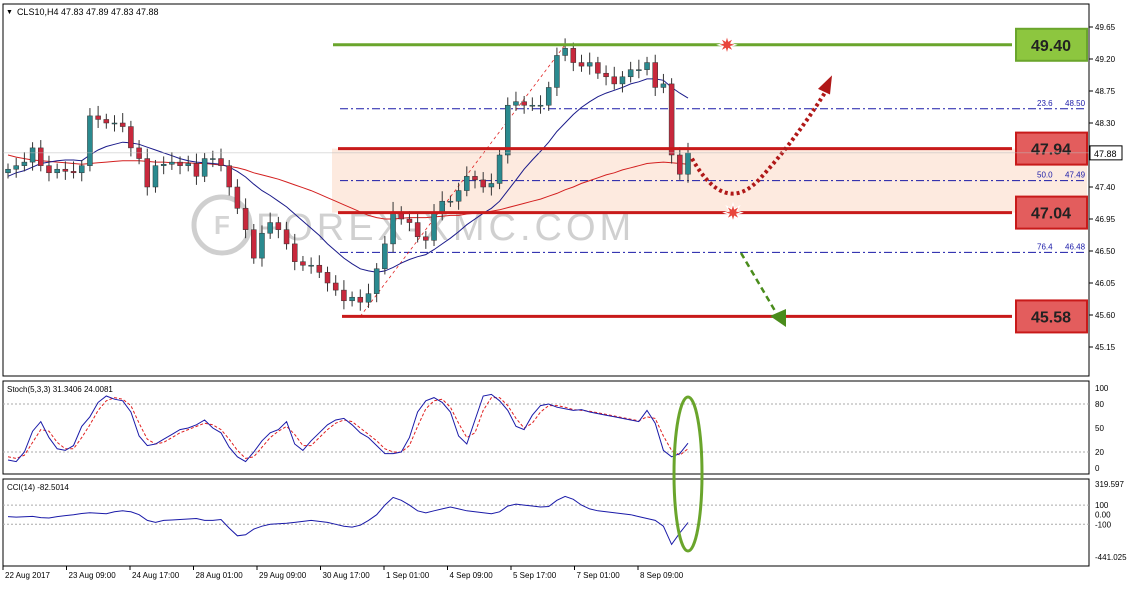 This screenshot has height=589, width=1135. What do you see at coordinates (87, 12) in the screenshot?
I see `symbol-ohlc-label: CLS10,H4 47.83 47.89 47.83 47.88` at bounding box center [87, 12].